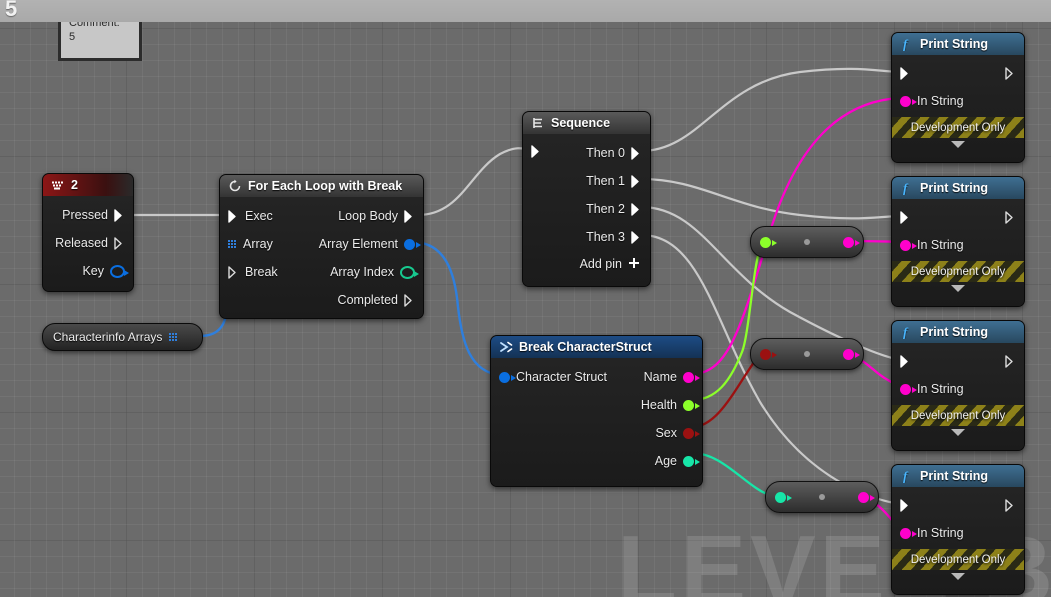 The width and height of the screenshot is (1051, 597). I want to click on wire-exec-then1-to-print2, so click(771, 198).